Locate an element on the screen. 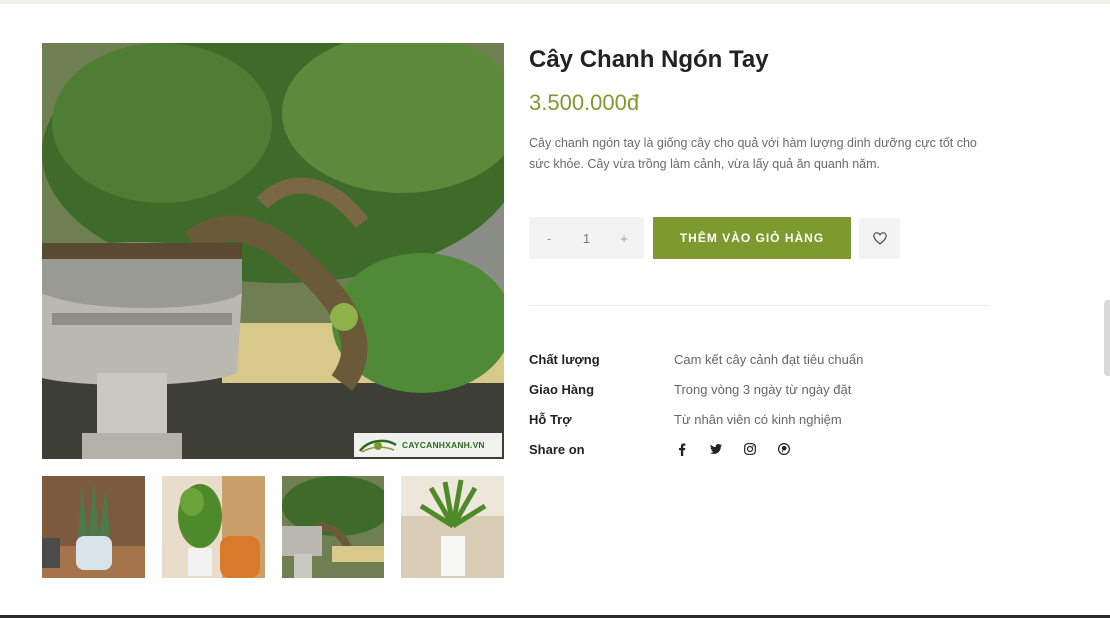 Image resolution: width=1110 pixels, height=618 pixels. quantity-stepper: - 1 + is located at coordinates (586, 238).